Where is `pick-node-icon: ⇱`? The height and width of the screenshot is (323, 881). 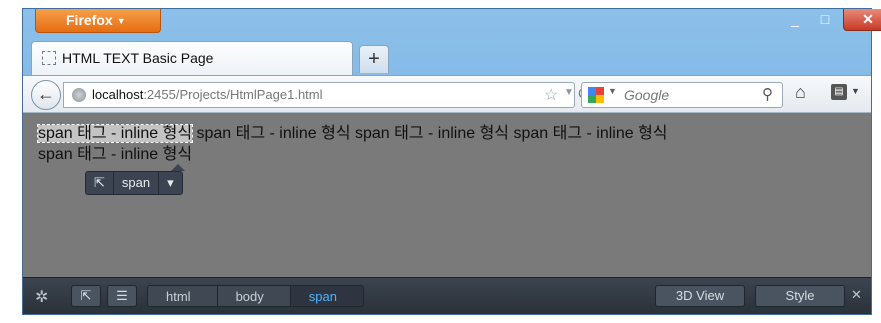
pick-node-icon: ⇱ is located at coordinates (100, 183).